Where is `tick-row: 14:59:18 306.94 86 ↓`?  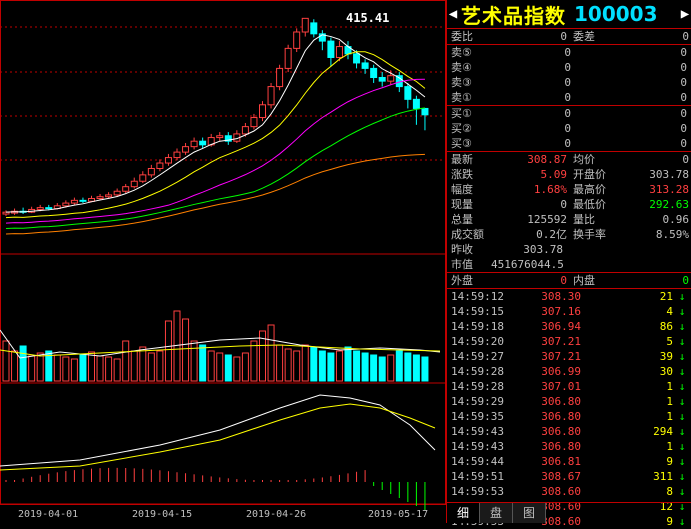 tick-row: 14:59:18 306.94 86 ↓ is located at coordinates (569, 326).